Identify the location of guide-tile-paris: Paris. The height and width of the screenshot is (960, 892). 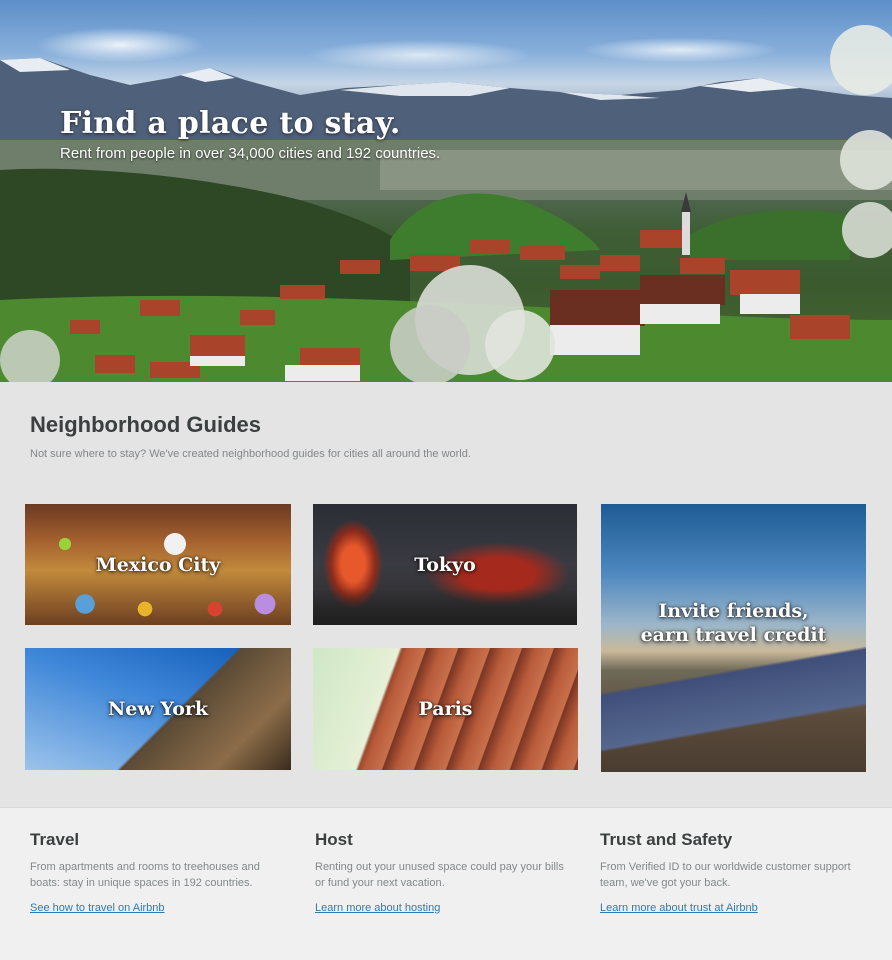
(445, 709).